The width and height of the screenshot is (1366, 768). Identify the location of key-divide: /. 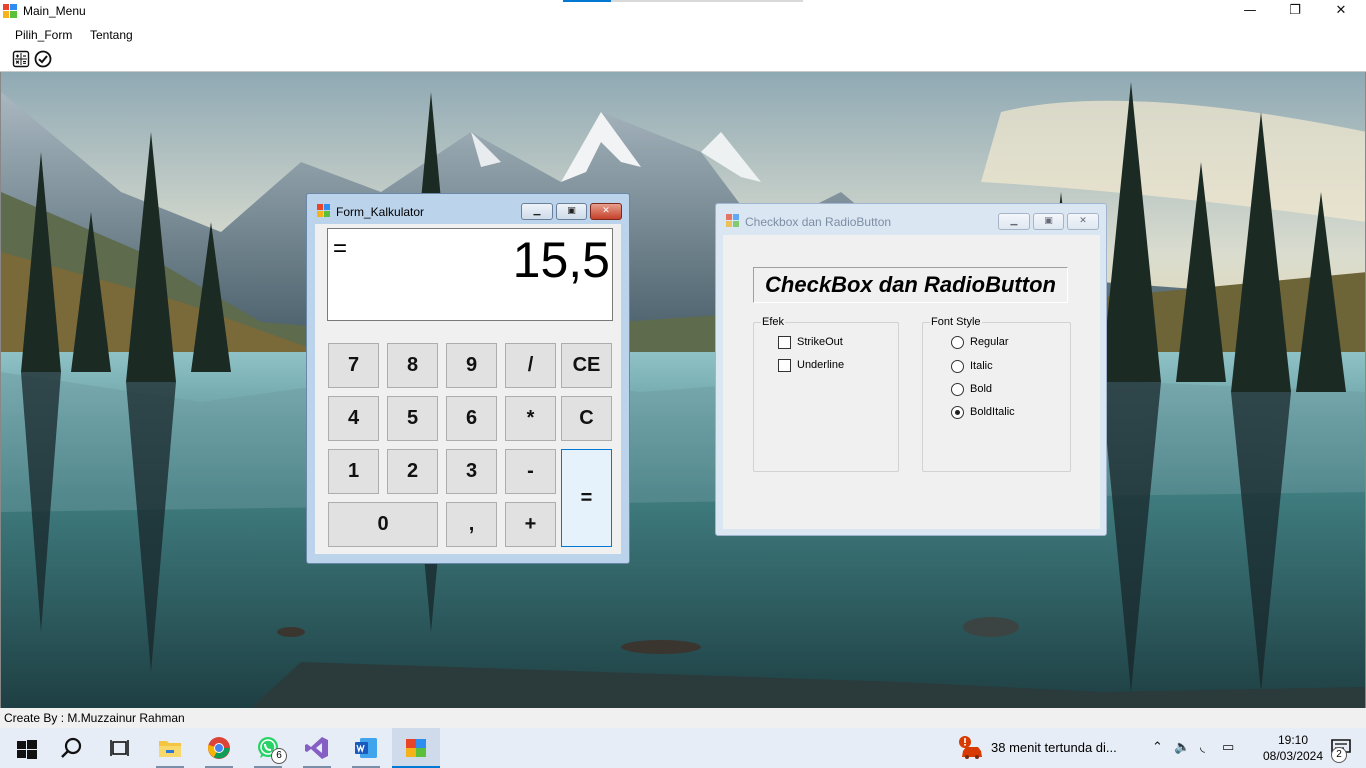
(530, 365).